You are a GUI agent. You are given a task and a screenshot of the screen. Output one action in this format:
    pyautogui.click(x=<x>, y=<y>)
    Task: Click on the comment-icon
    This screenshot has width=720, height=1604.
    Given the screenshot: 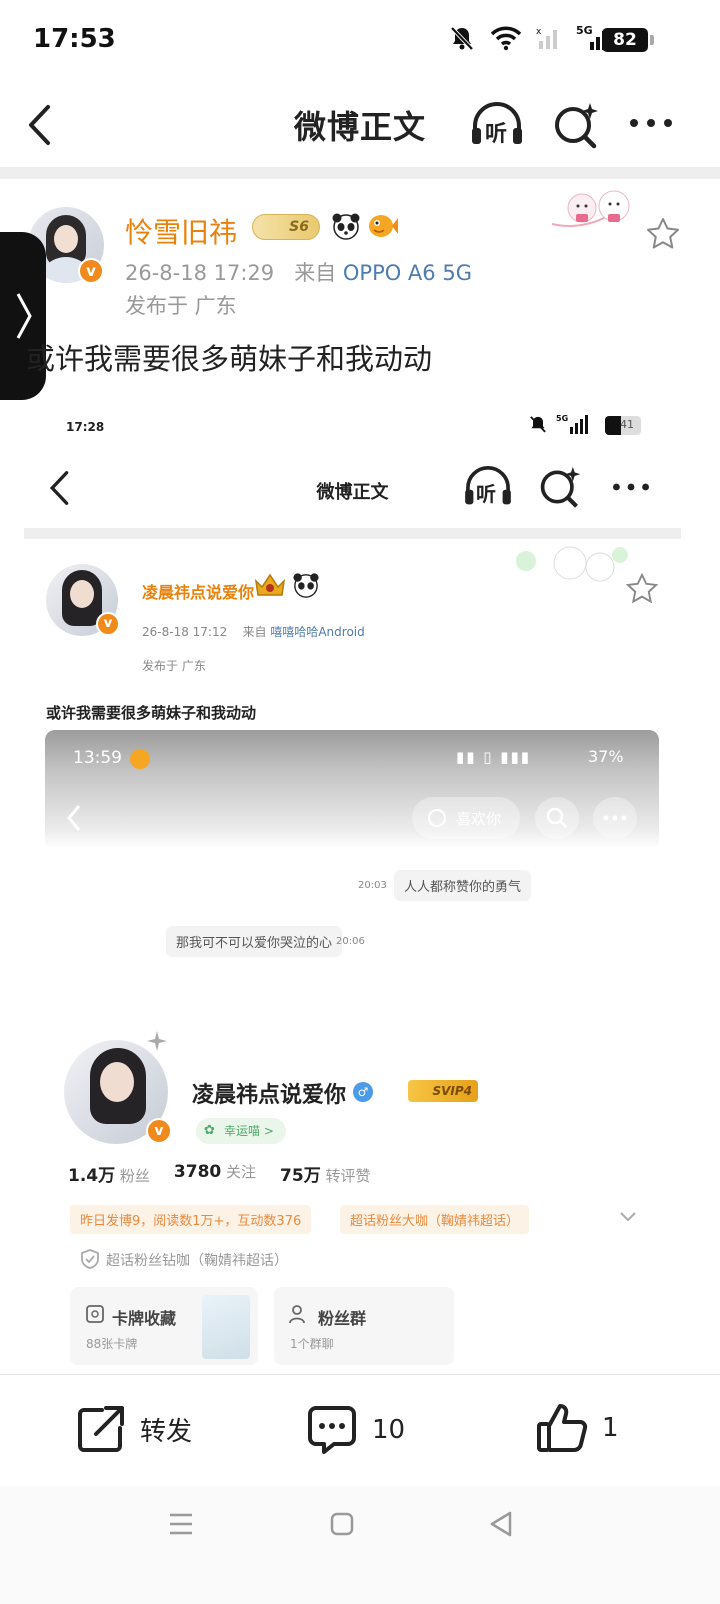 What is the action you would take?
    pyautogui.click(x=332, y=1430)
    